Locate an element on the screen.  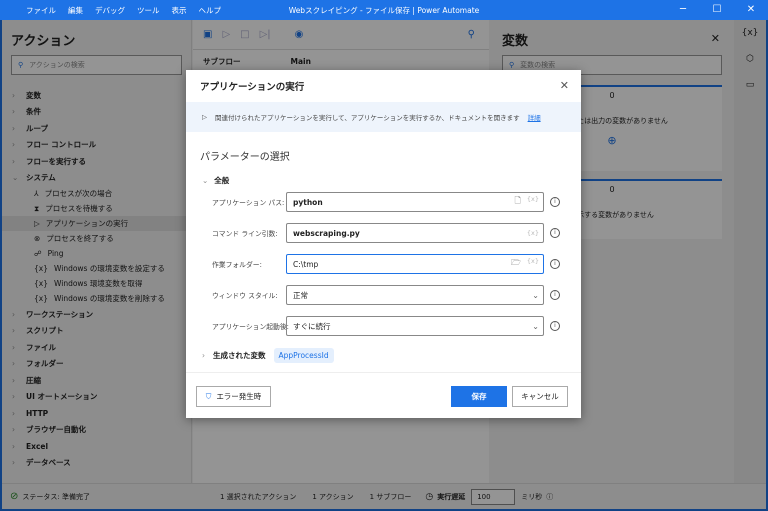
field-row: 作業フォルダー: C:\tmp 🗁 {x} i is located at coordinates (383, 264).